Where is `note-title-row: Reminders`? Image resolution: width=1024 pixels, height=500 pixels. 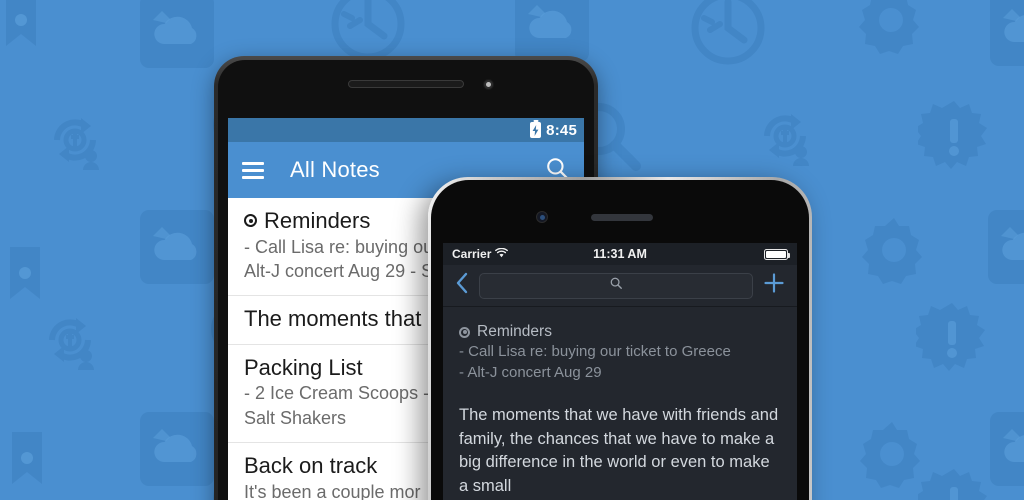 note-title-row: Reminders is located at coordinates (620, 332).